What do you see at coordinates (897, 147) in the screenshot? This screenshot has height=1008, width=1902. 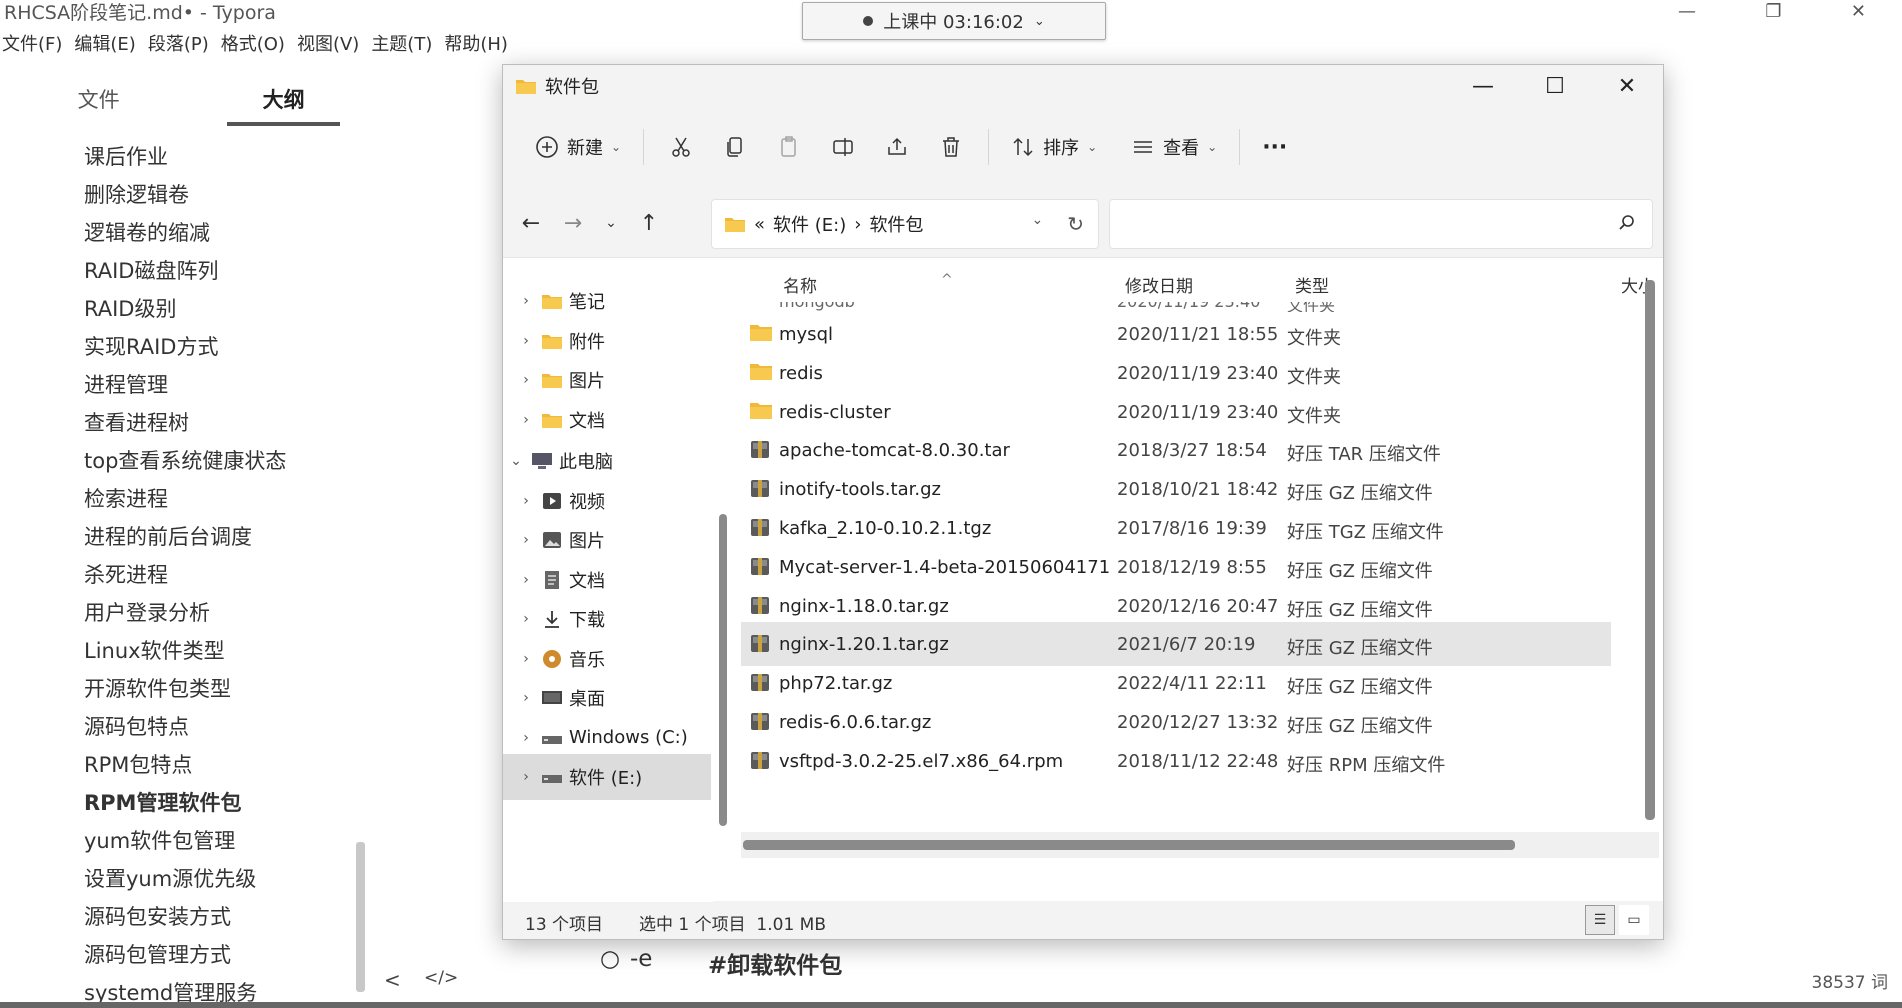 I see `share-button` at bounding box center [897, 147].